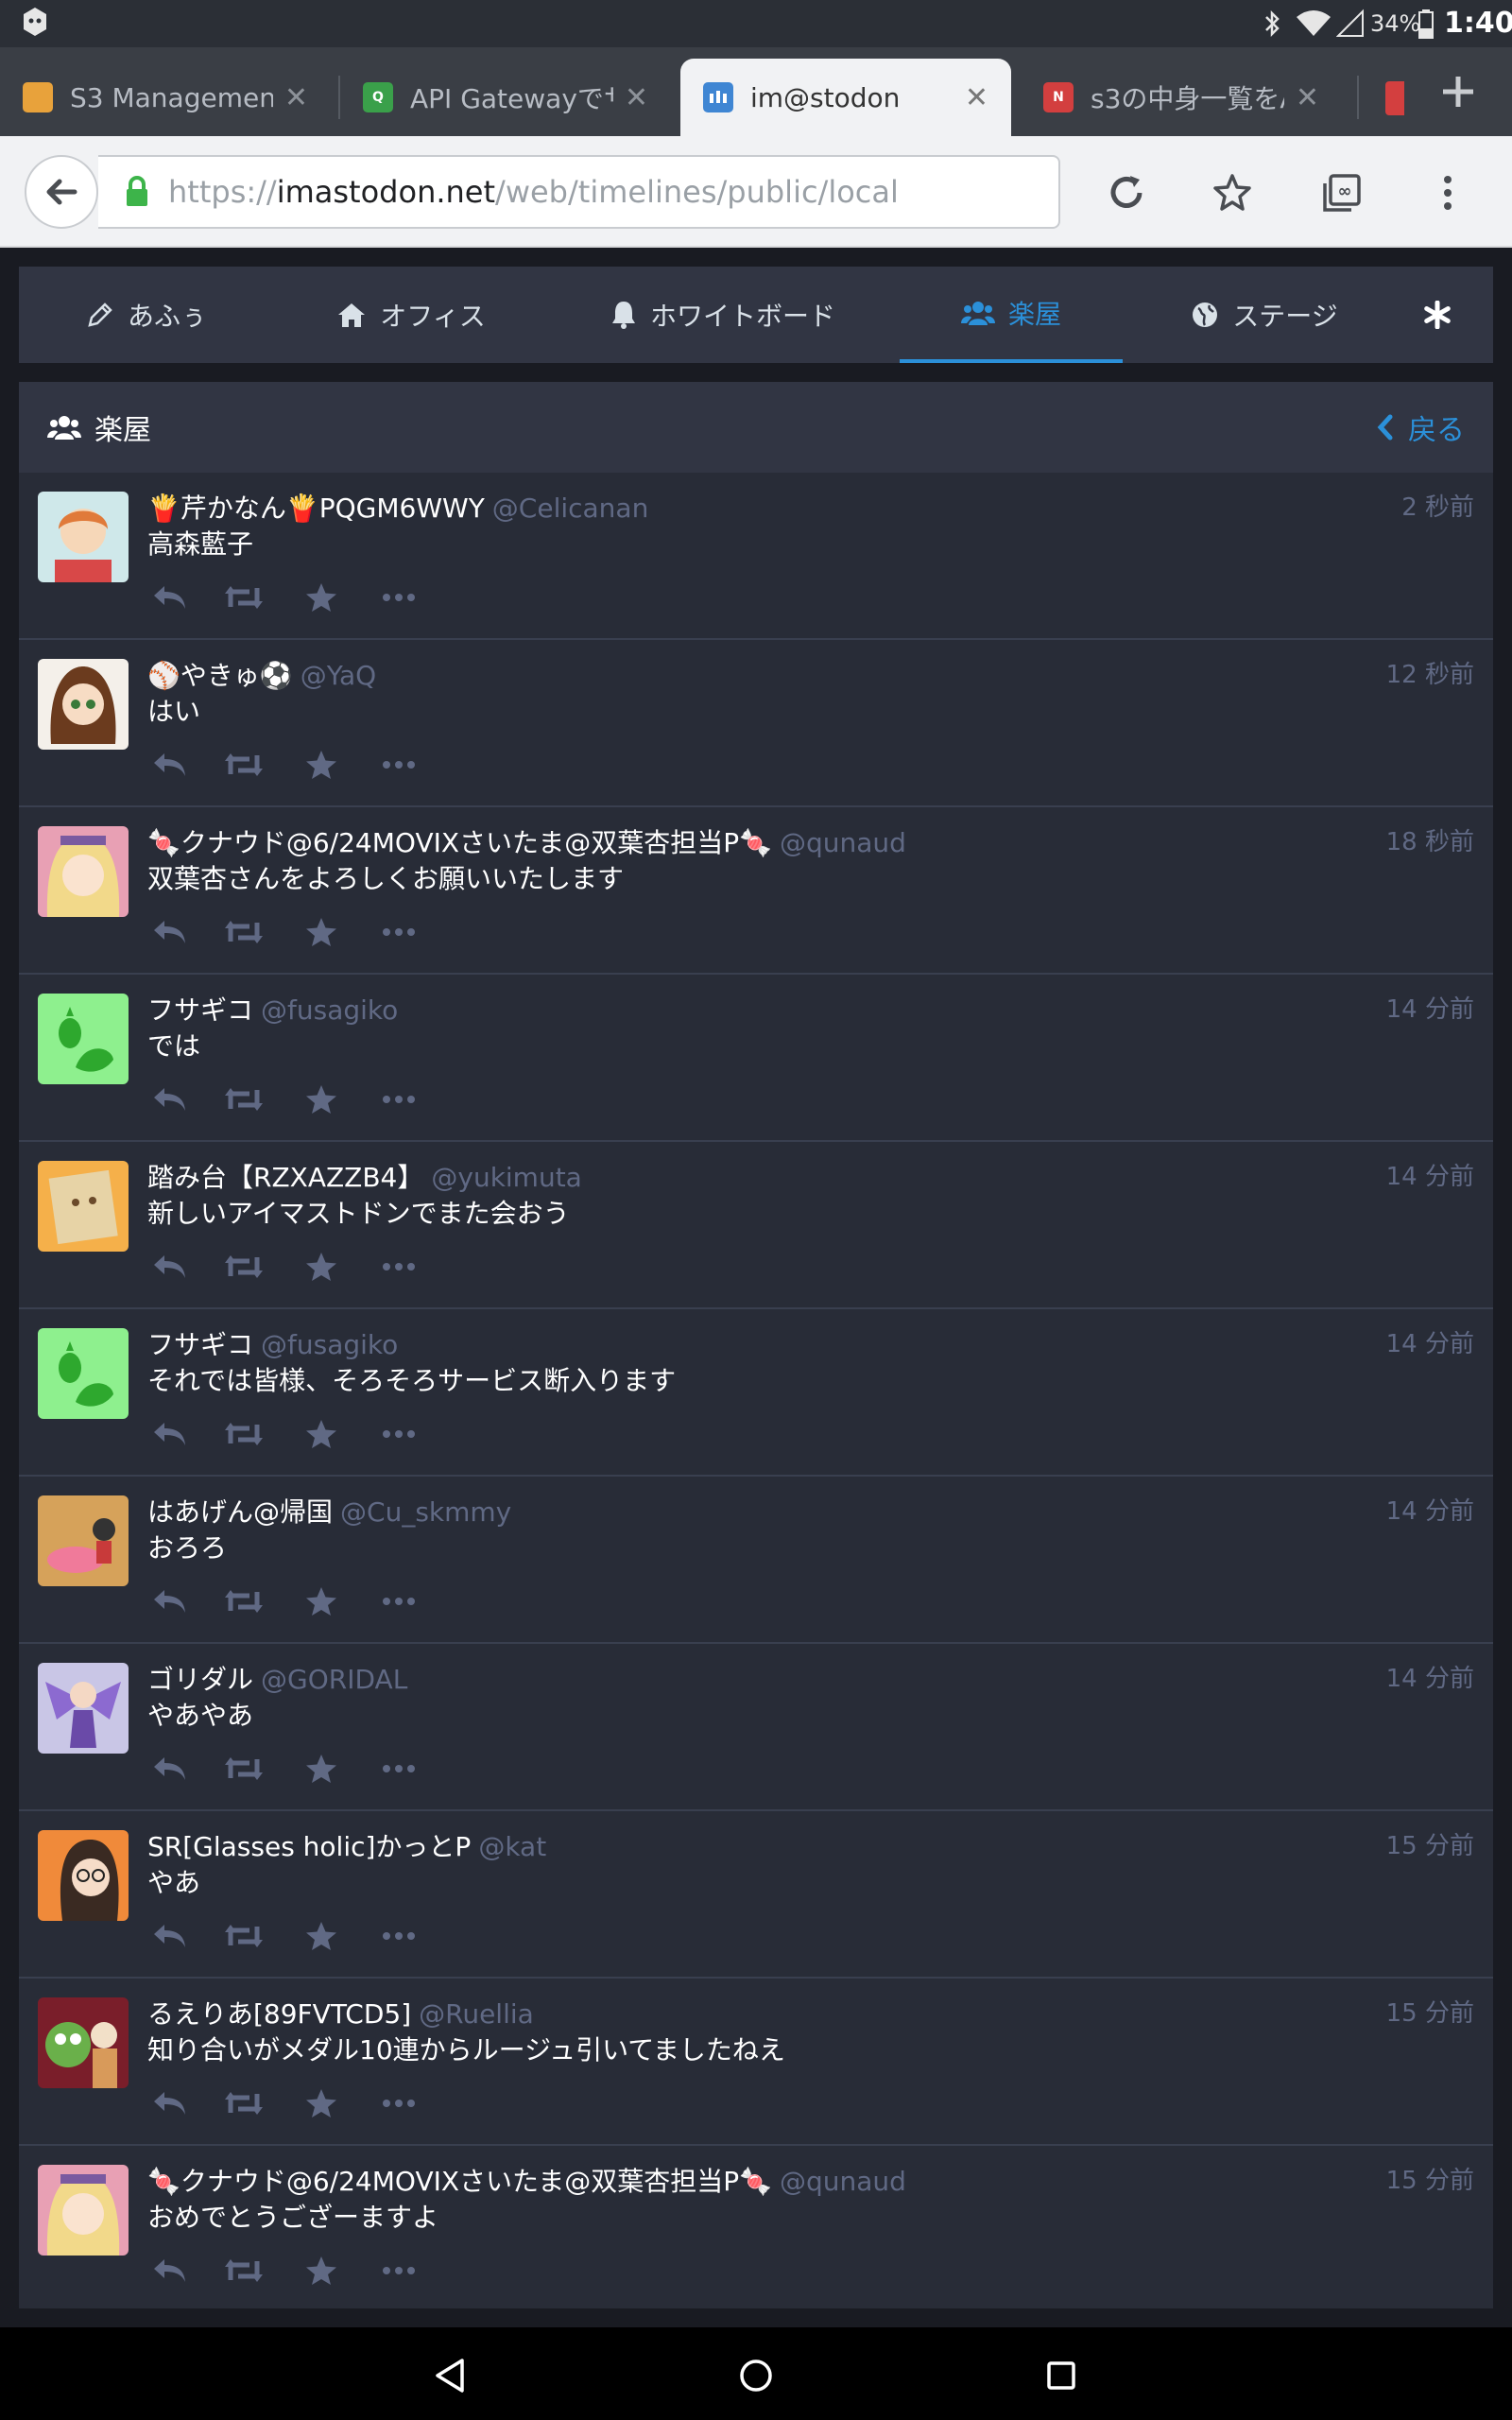  I want to click on browser-tab-s3: S3 Management Console ✕, so click(165, 97).